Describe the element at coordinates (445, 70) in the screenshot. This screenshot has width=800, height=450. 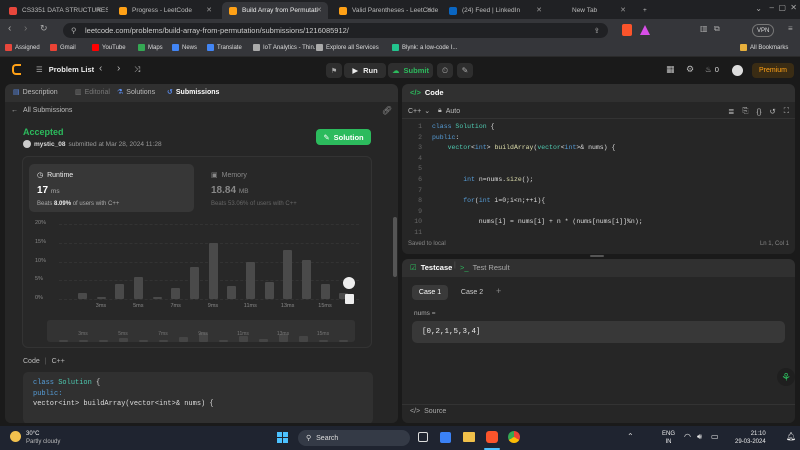
I see `timer-icon: ⏲` at that location.